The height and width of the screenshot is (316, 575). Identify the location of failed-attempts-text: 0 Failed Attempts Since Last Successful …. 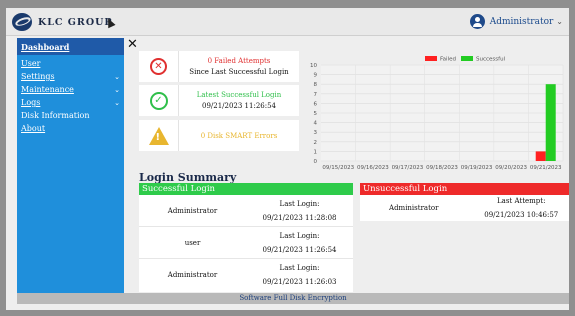
(239, 66).